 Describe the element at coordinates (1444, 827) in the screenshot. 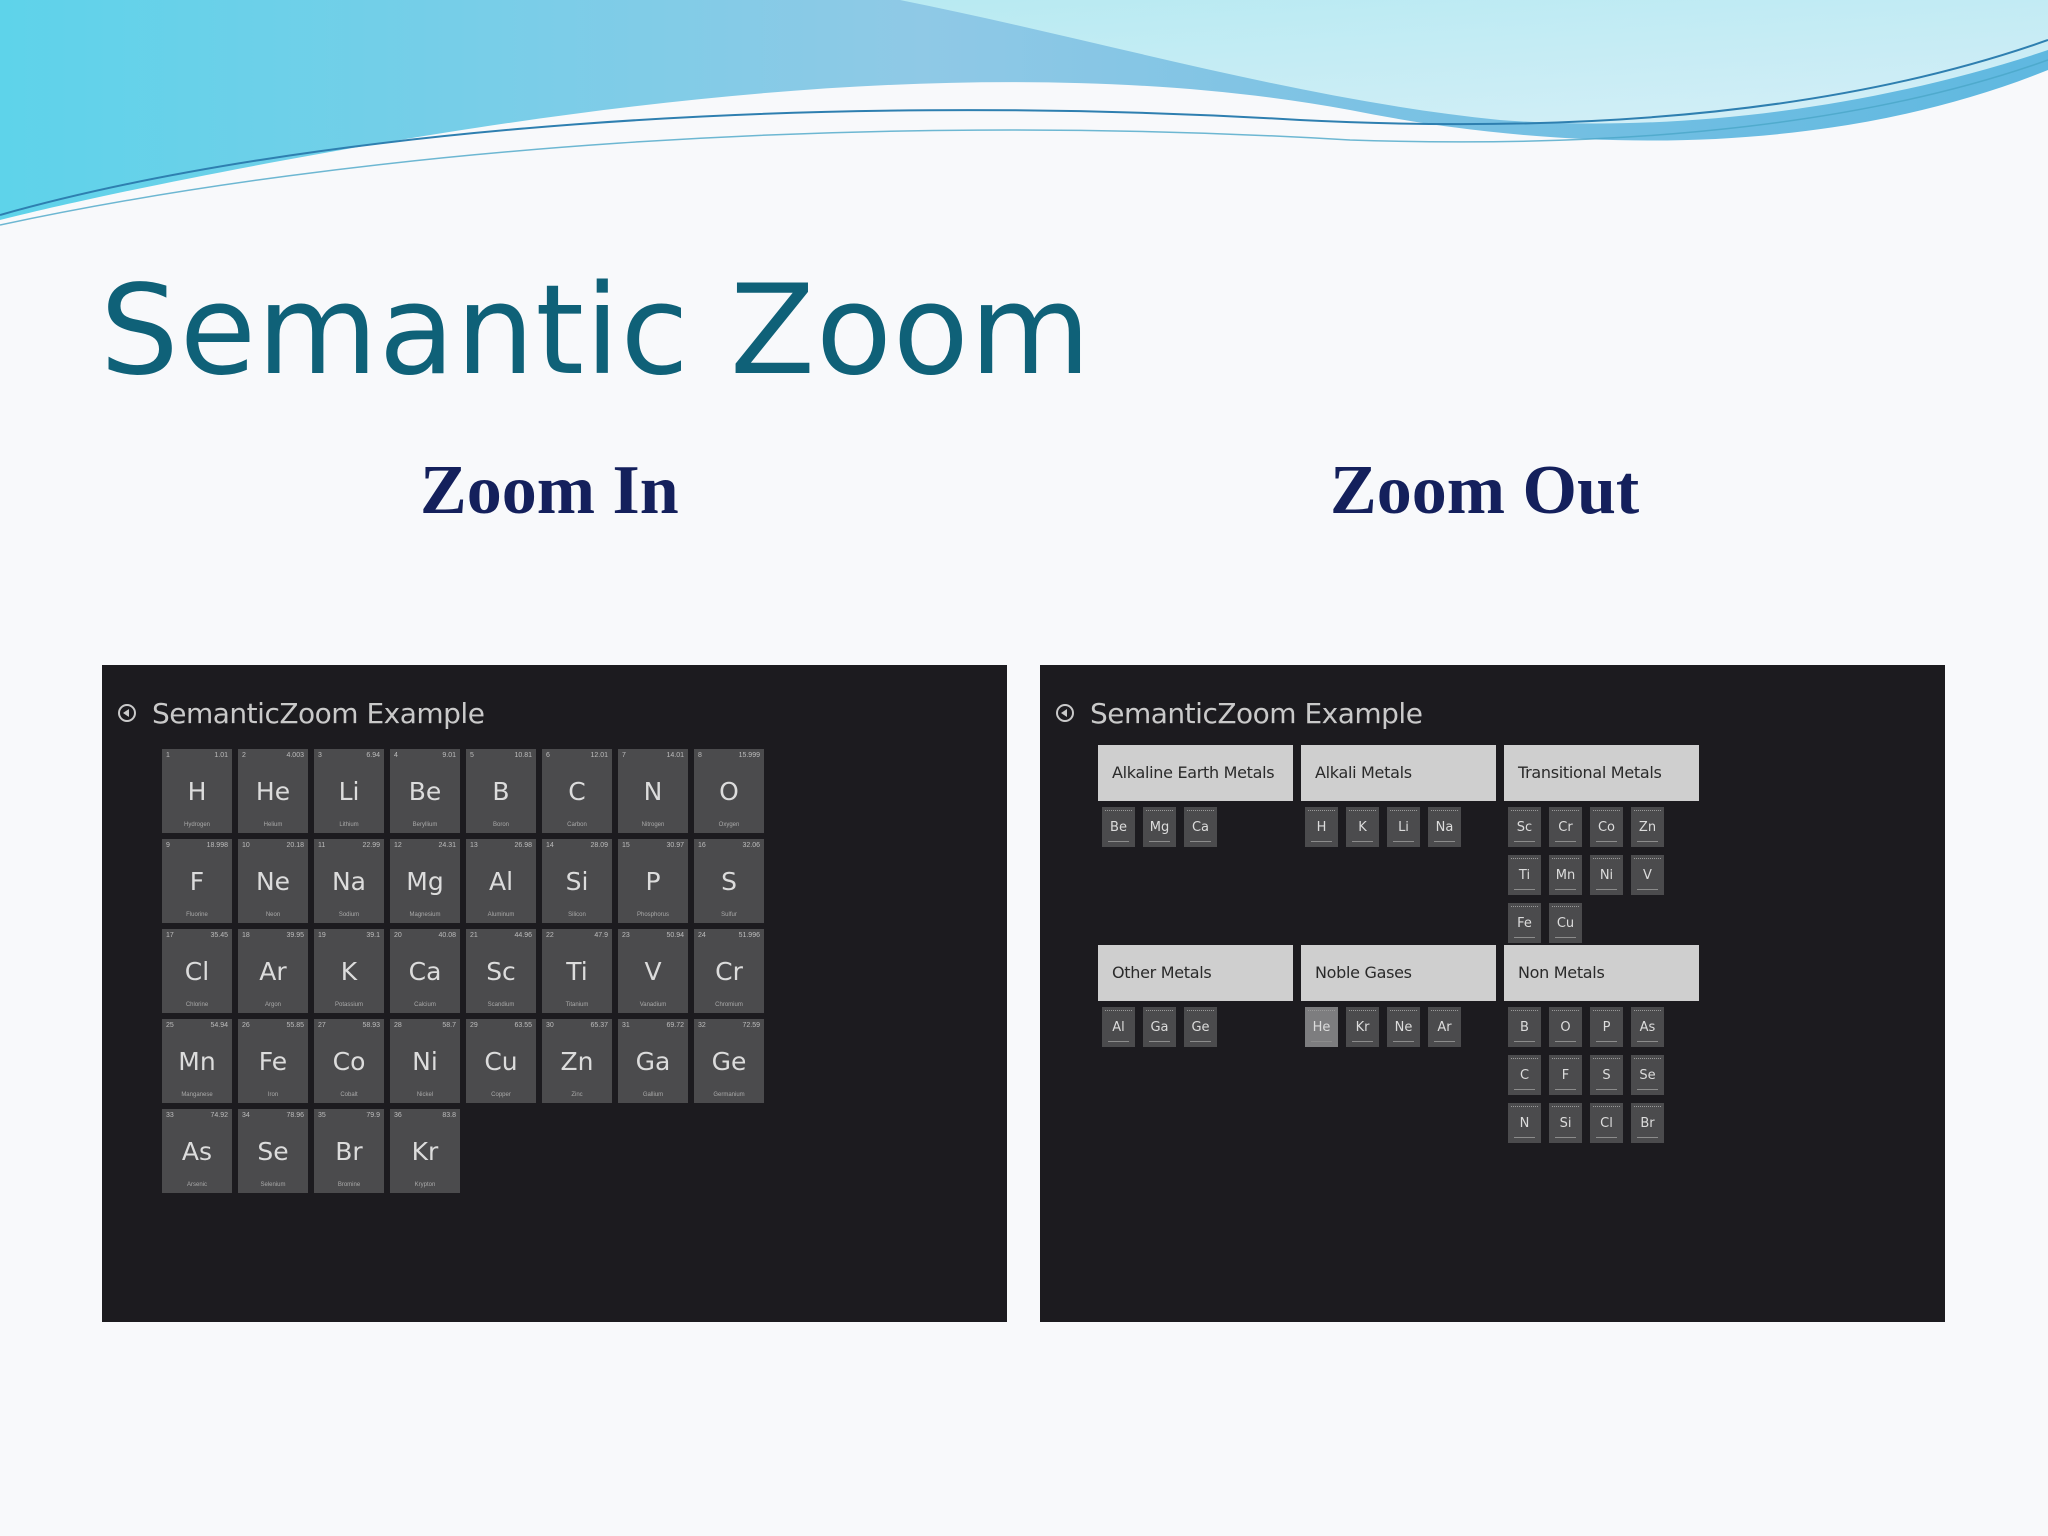

I see `mini-element-tile: Na` at that location.